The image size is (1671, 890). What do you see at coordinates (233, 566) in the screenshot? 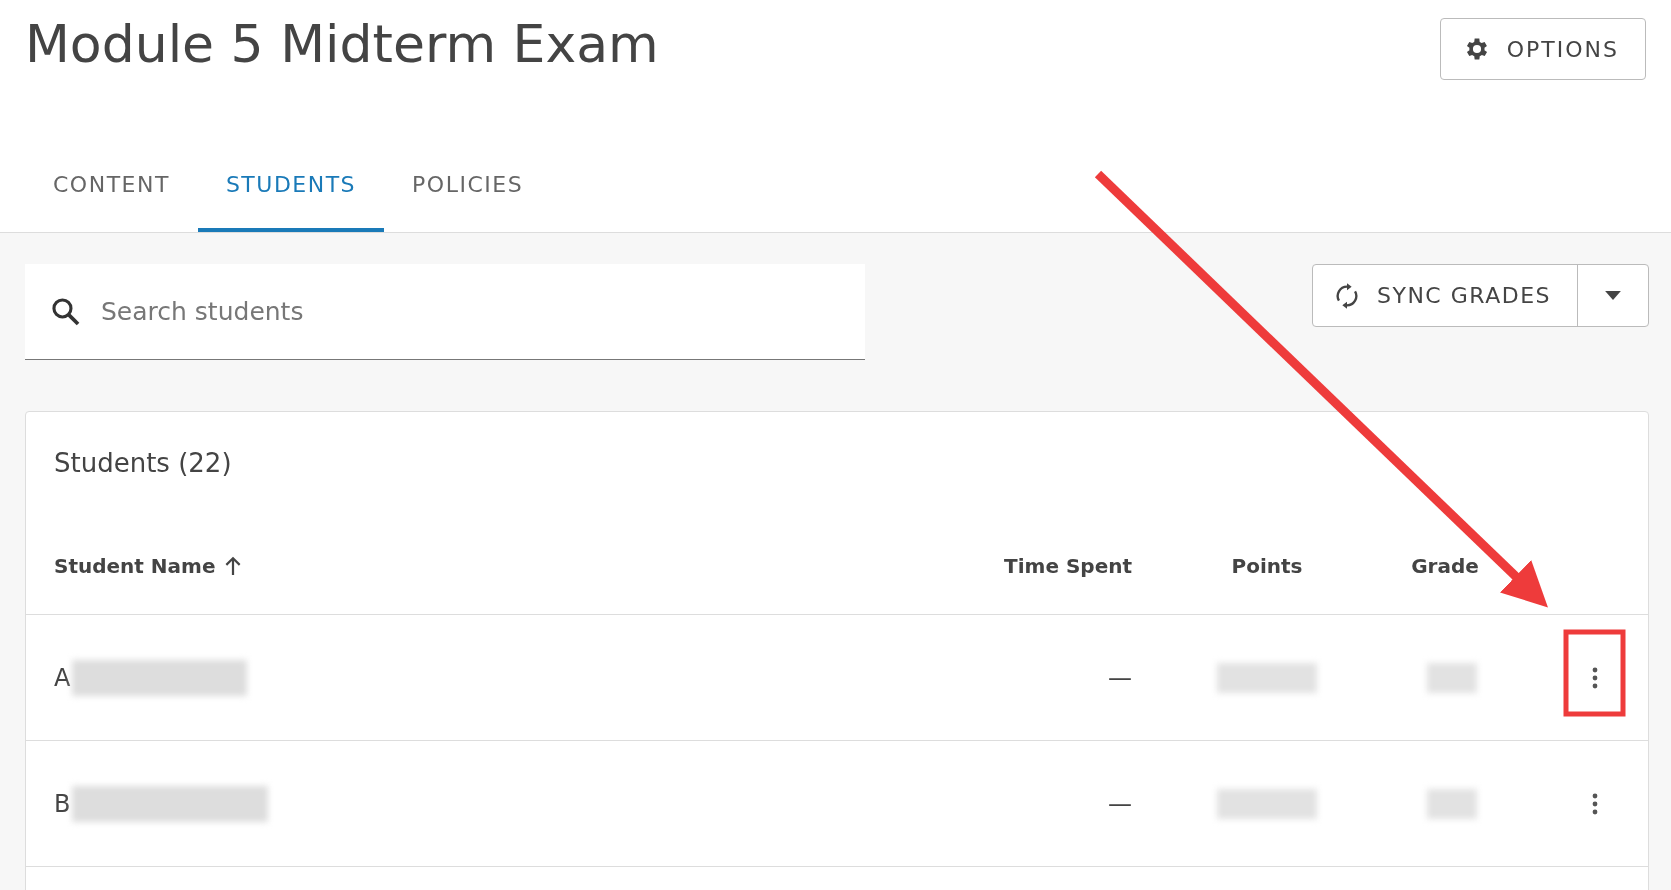
I see `sort-up-icon` at bounding box center [233, 566].